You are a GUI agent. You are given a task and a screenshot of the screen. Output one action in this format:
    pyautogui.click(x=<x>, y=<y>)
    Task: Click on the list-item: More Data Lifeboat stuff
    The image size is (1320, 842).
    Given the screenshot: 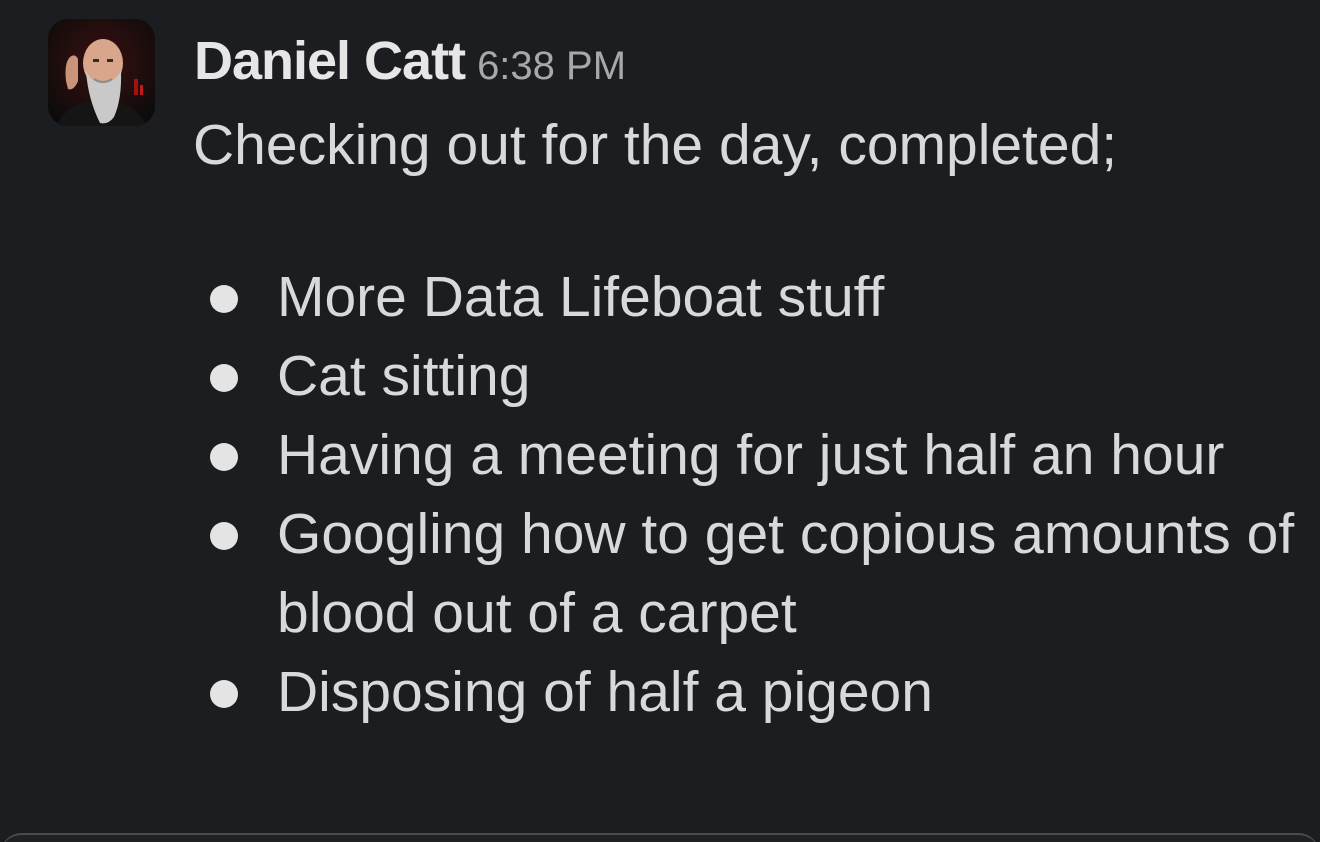 What is the action you would take?
    pyautogui.click(x=755, y=297)
    